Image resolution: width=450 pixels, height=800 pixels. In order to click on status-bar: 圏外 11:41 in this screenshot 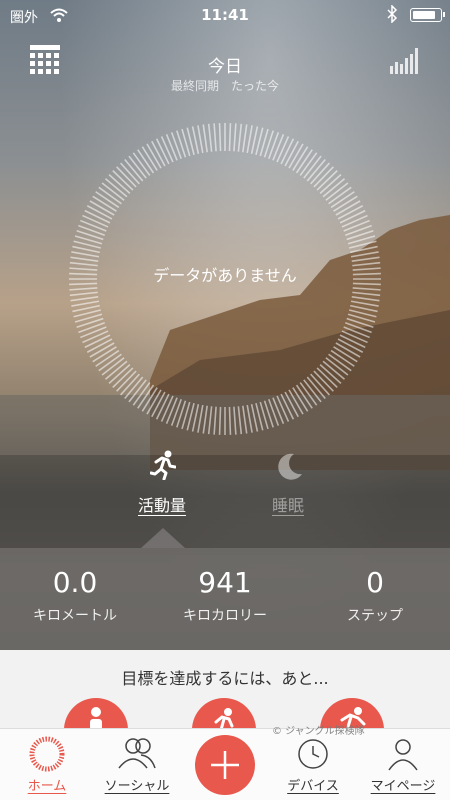, I will do `click(225, 16)`.